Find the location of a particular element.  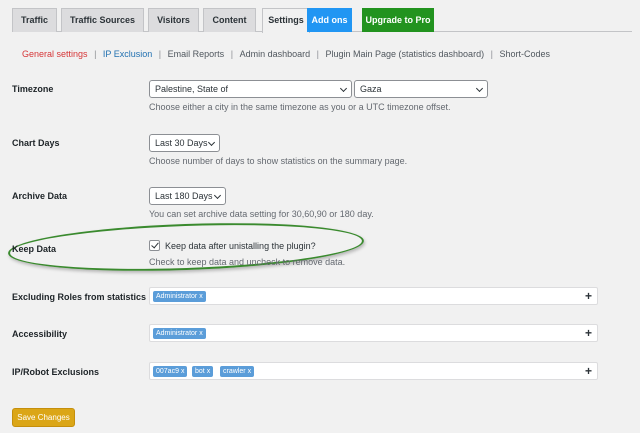

chart-days-label: Chart Days is located at coordinates (36, 143).